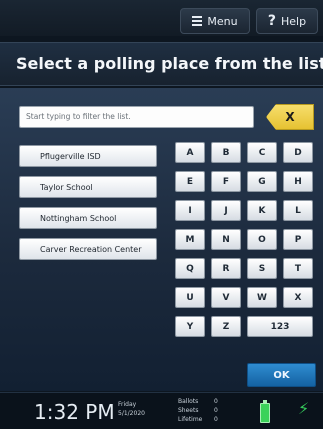 This screenshot has height=429, width=323. I want to click on clock-date: Friday 5/1/2020, so click(131, 409).